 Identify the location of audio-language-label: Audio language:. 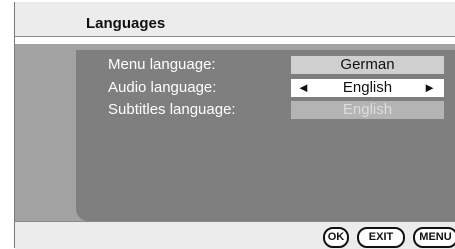
(162, 87).